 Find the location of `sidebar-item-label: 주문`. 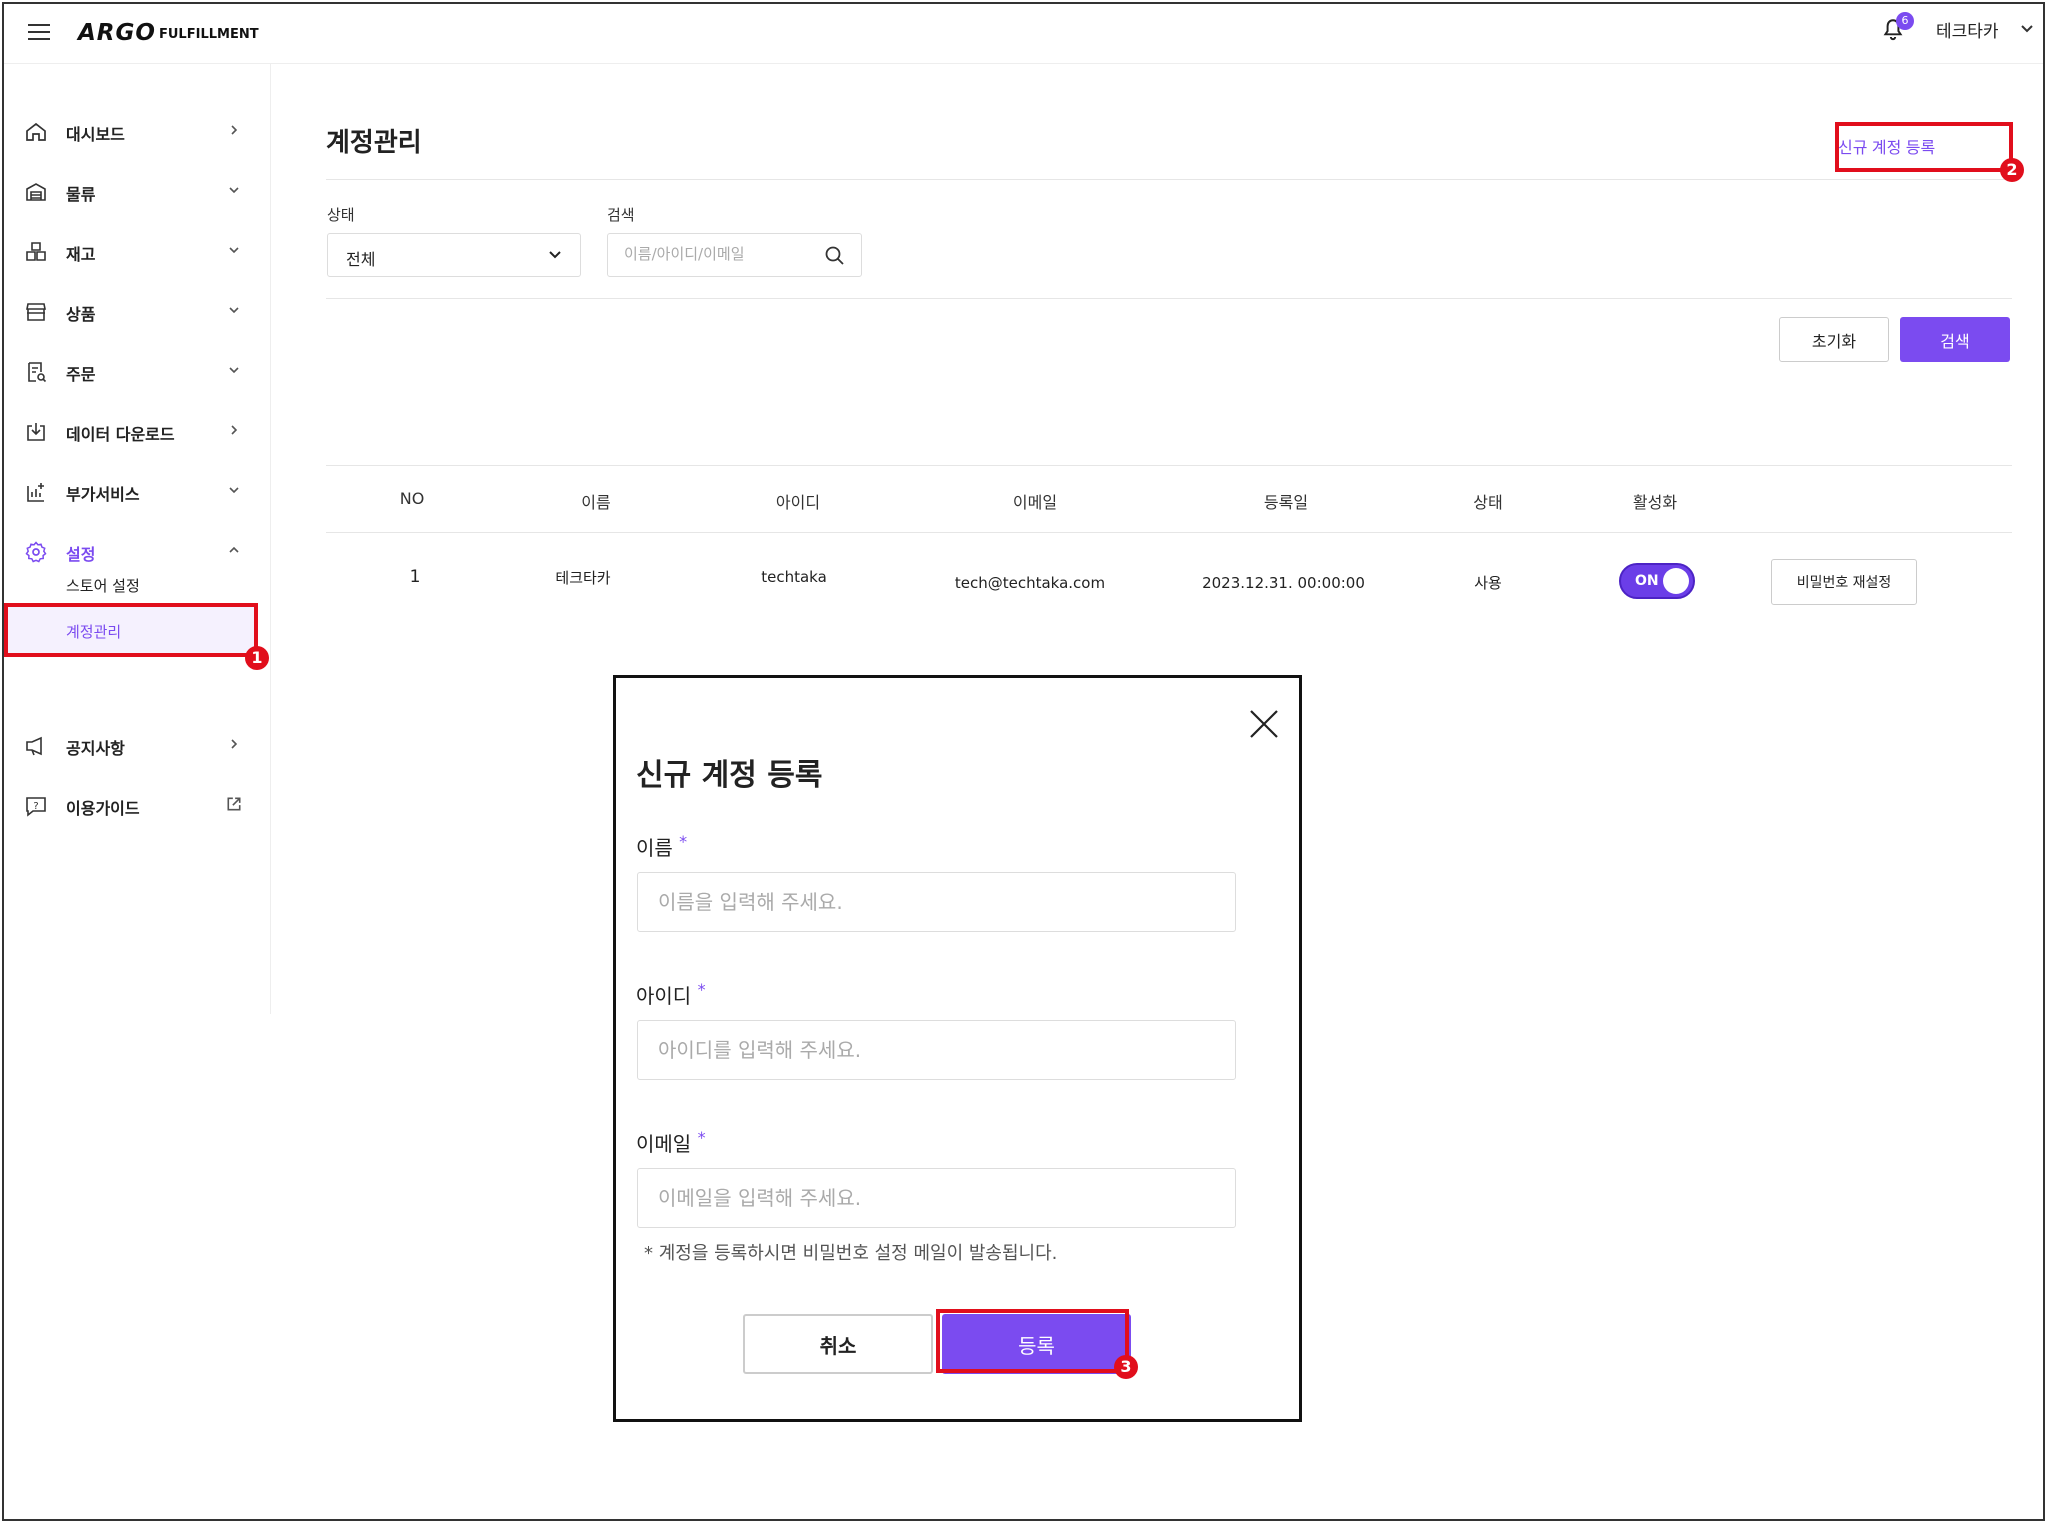

sidebar-item-label: 주문 is located at coordinates (81, 374).